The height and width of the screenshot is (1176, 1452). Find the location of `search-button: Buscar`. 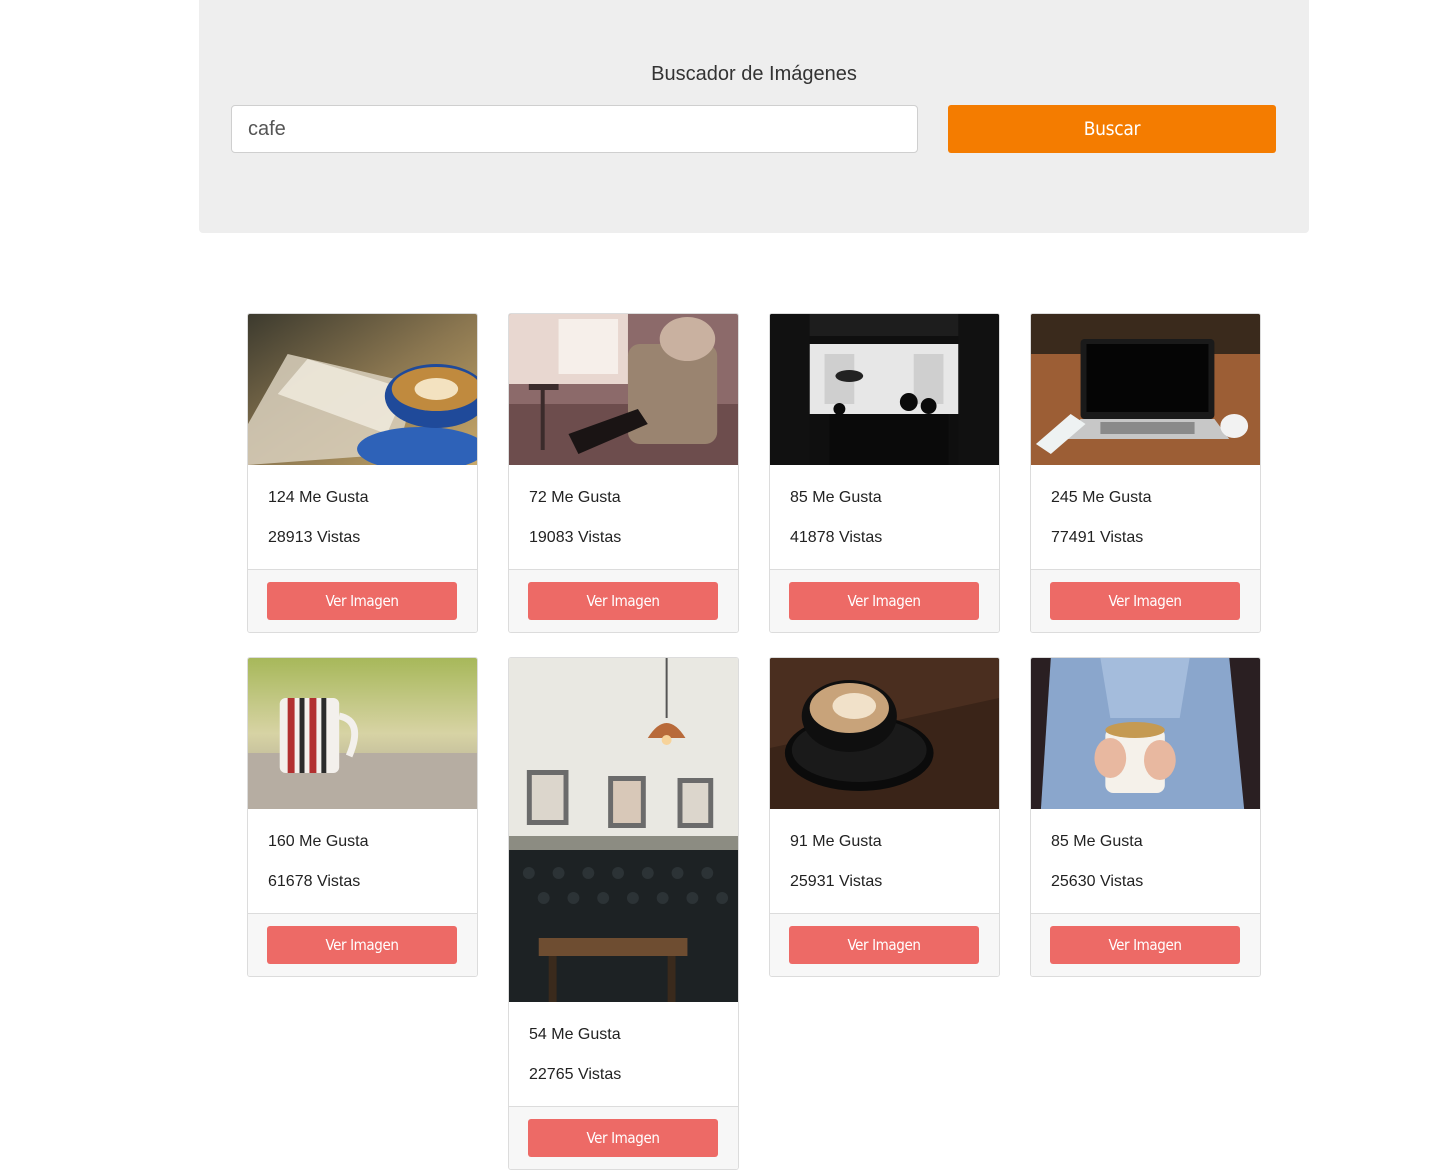

search-button: Buscar is located at coordinates (1112, 129).